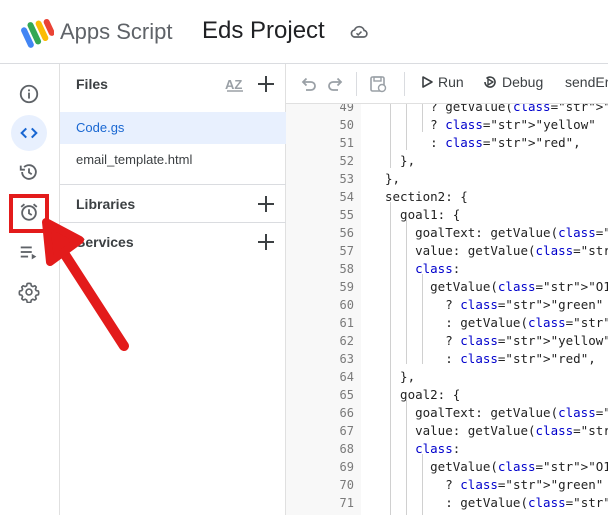  I want to click on sort-az-icon: AZ, so click(235, 84).